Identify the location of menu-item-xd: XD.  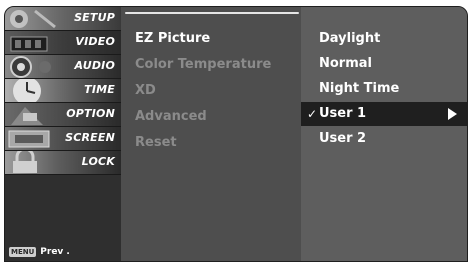
(145, 90).